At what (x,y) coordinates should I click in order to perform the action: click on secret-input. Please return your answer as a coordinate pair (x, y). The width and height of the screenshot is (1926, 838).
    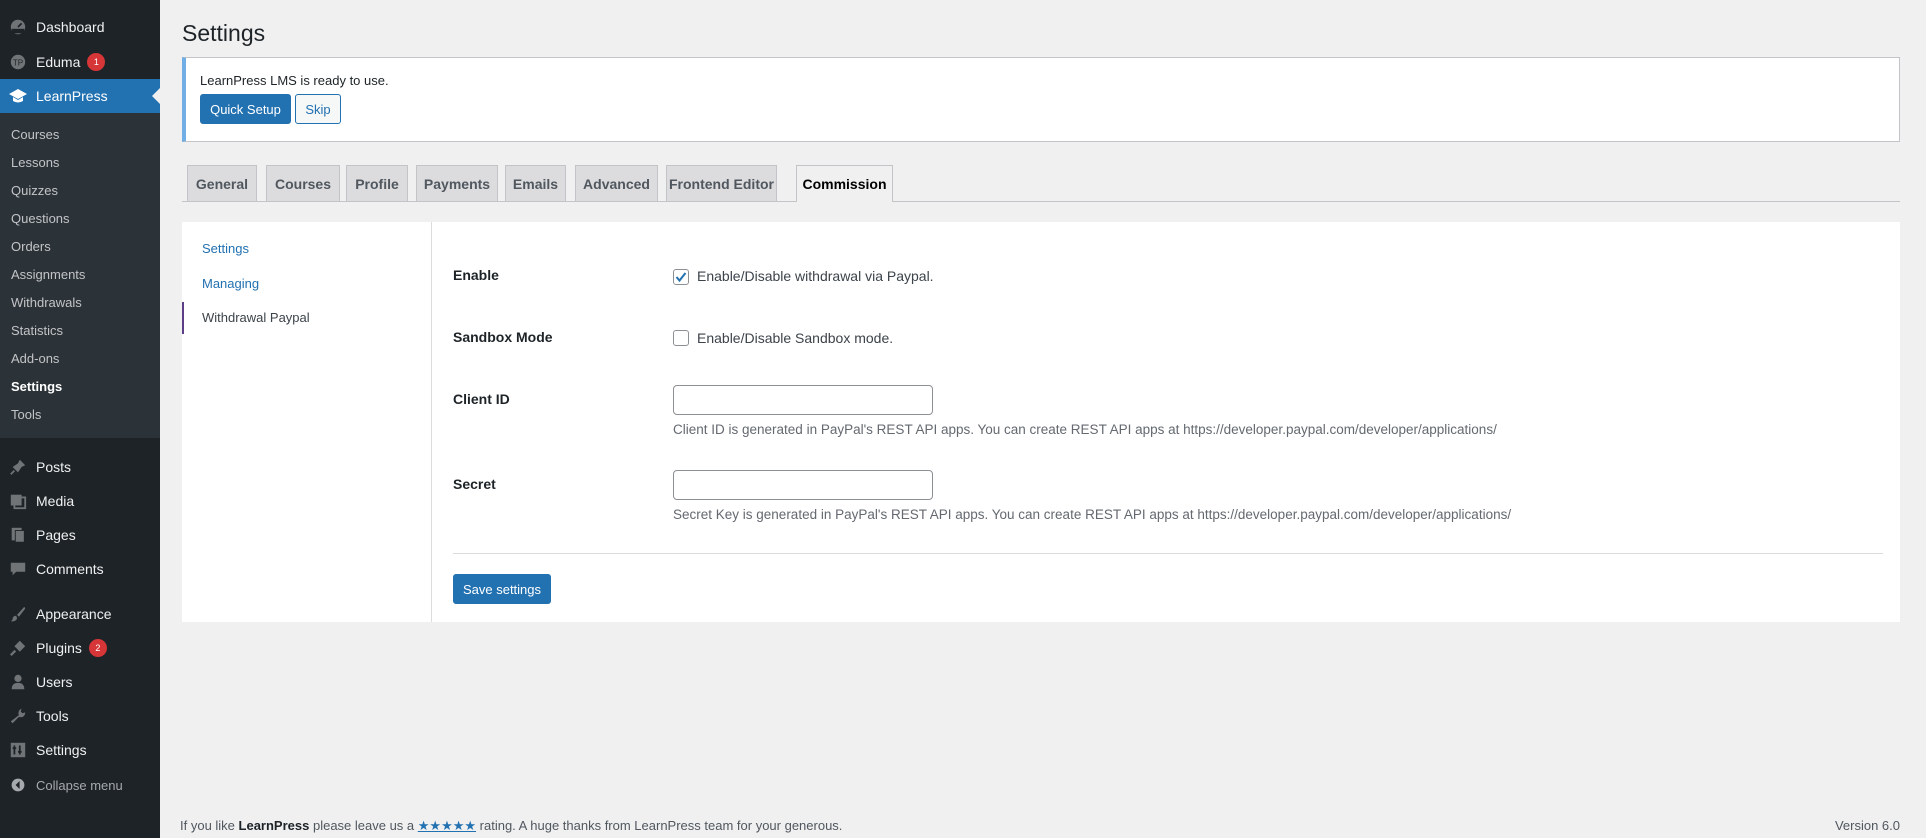
    Looking at the image, I should click on (803, 485).